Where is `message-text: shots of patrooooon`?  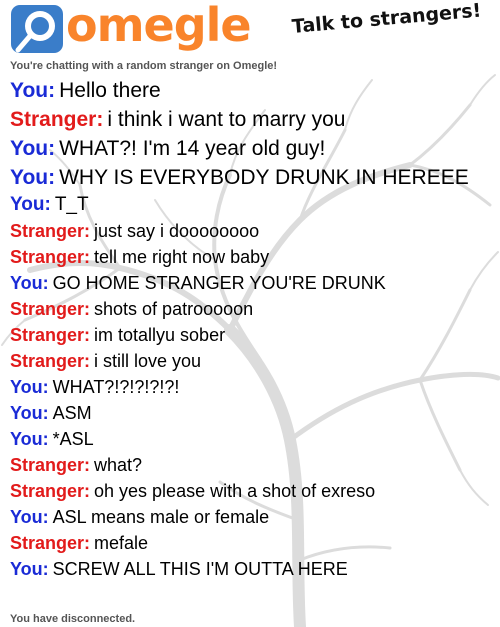 message-text: shots of patrooooon is located at coordinates (174, 309).